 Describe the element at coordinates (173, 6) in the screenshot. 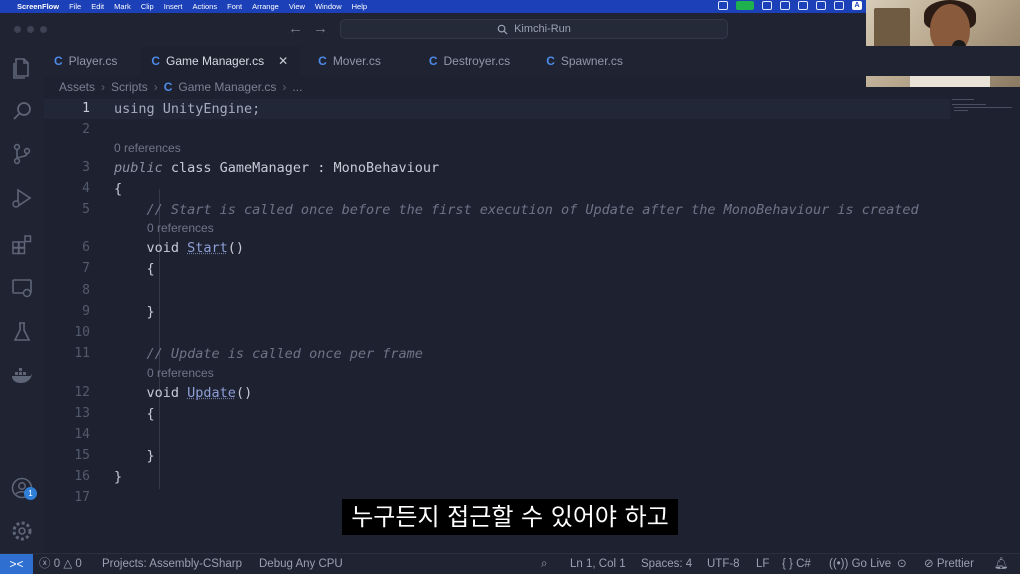

I see `menu-insert: Insert` at that location.